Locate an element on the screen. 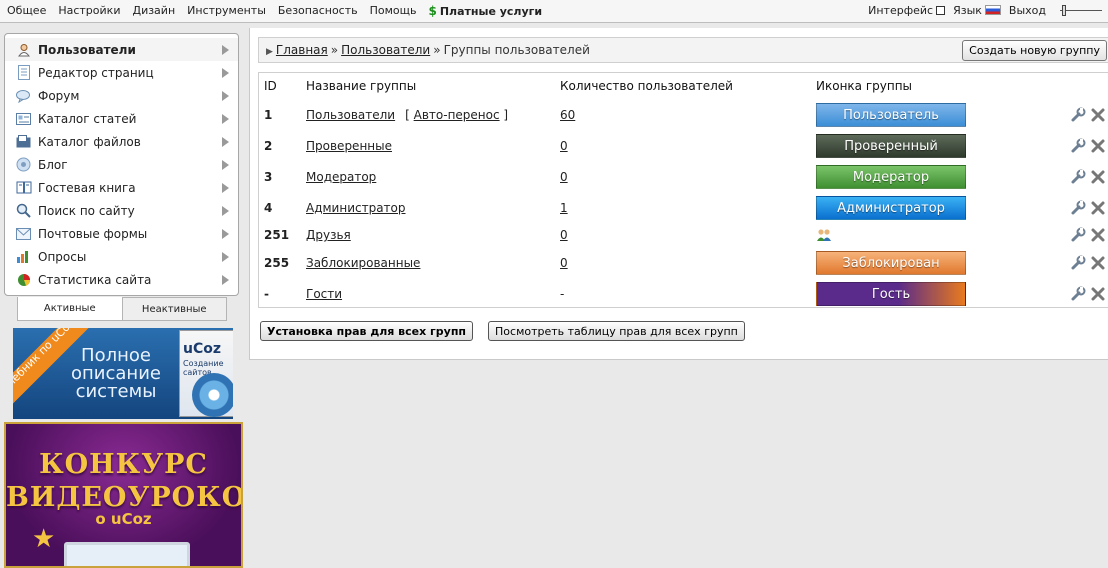 The height and width of the screenshot is (568, 1108). sidebar-item-site-stats: Статистика сайта is located at coordinates (121, 279).